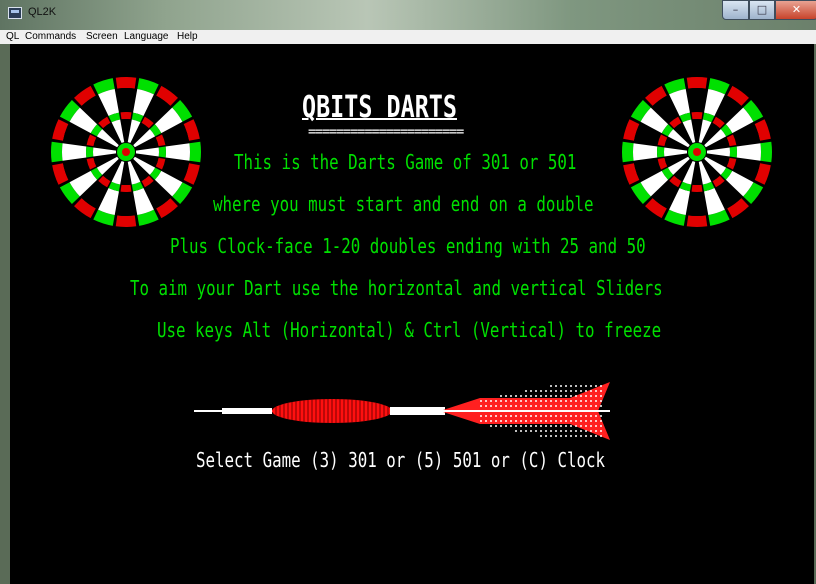 The image size is (816, 584). What do you see at coordinates (795, 10) in the screenshot?
I see `close-button: ✕` at bounding box center [795, 10].